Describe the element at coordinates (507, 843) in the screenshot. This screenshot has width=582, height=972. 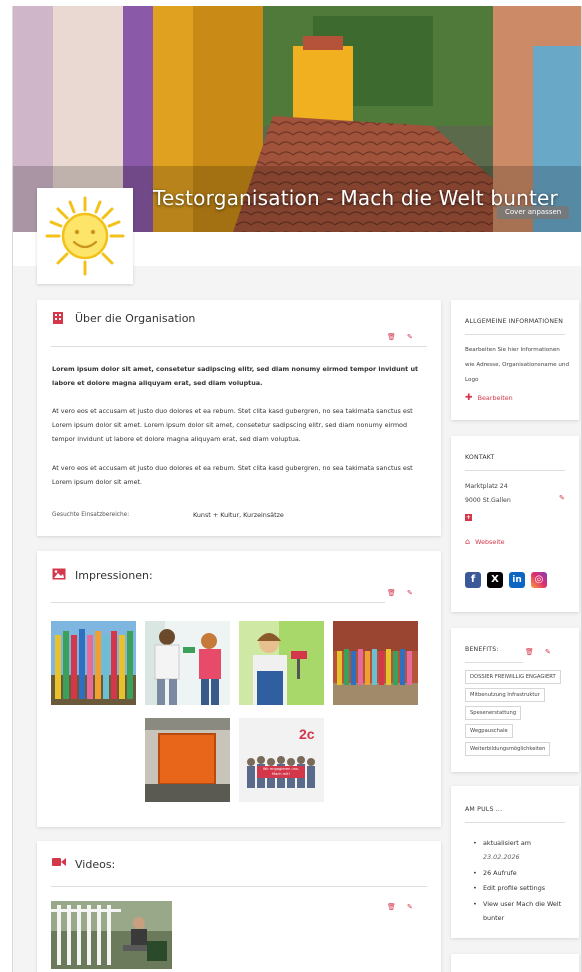
I see `updated-label: aktualisiert am` at that location.